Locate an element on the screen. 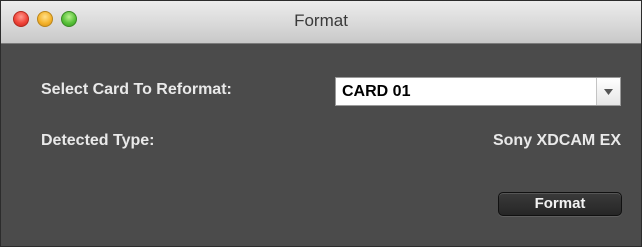 This screenshot has width=642, height=247. window-title: Format is located at coordinates (321, 20).